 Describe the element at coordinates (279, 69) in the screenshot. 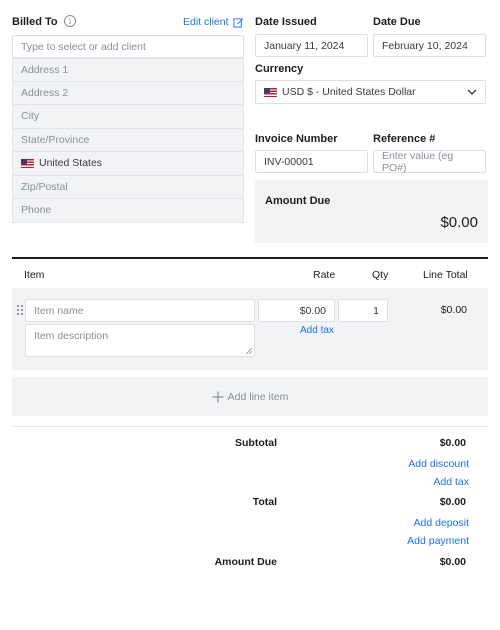

I see `currency-label: Currency` at that location.